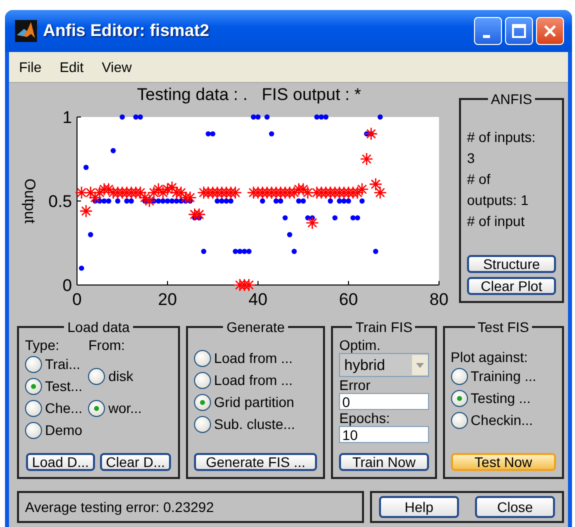 Image resolution: width=575 pixels, height=527 pixels. What do you see at coordinates (503, 462) in the screenshot?
I see `test-now-button: Test Now` at bounding box center [503, 462].